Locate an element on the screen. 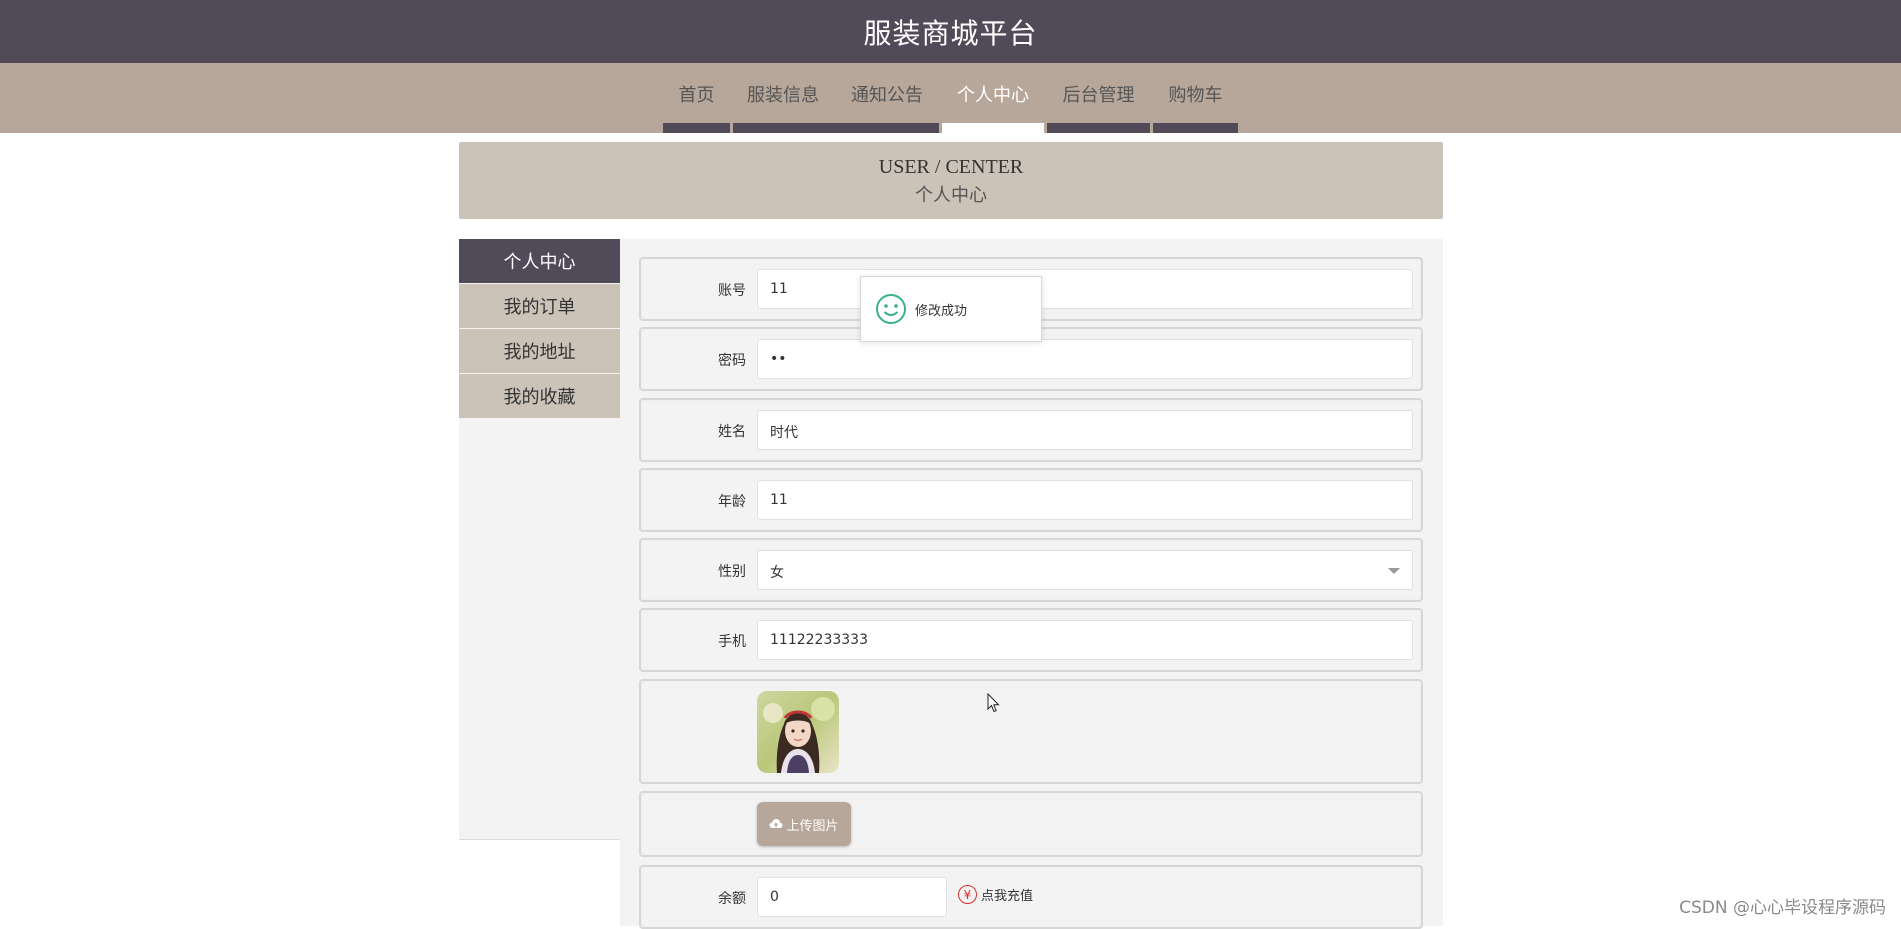 The height and width of the screenshot is (929, 1901). gender-selected-value: 女 is located at coordinates (777, 573).